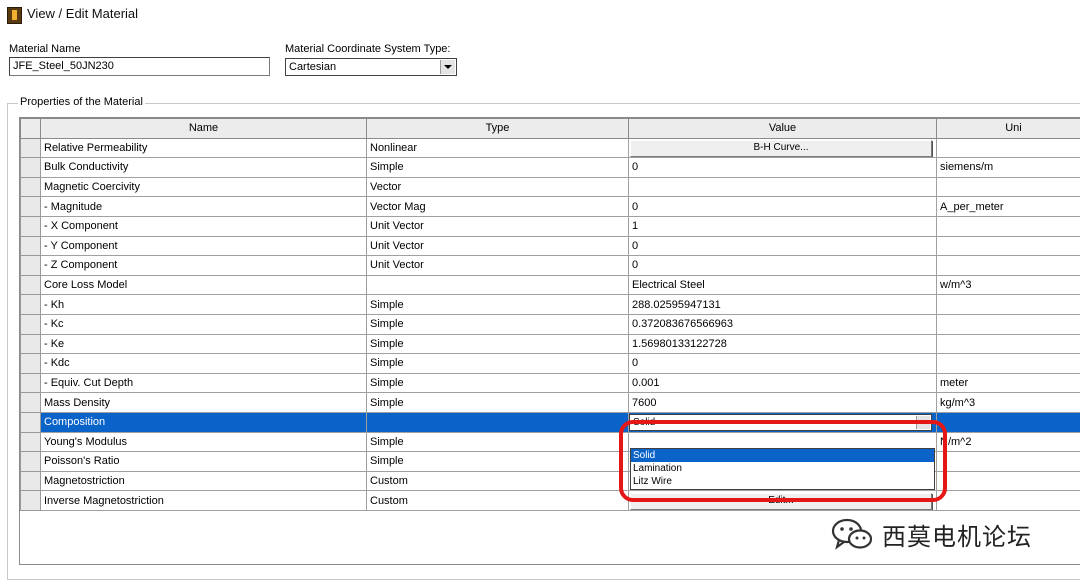 The height and width of the screenshot is (584, 1080). I want to click on property-name-cell: Relative Permeability, so click(203, 148).